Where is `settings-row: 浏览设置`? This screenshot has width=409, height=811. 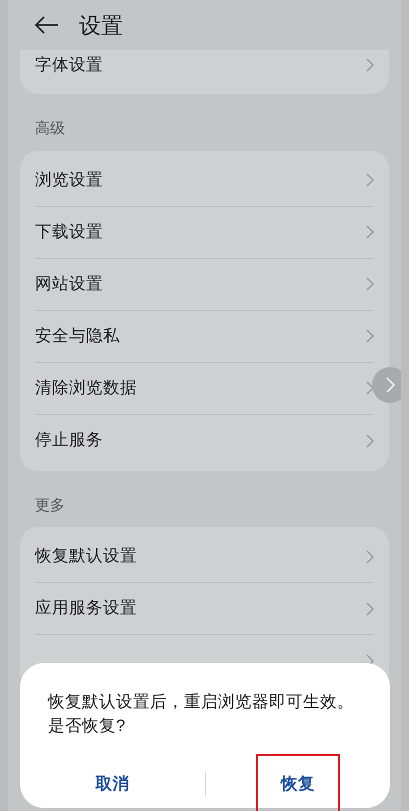 settings-row: 浏览设置 is located at coordinates (204, 180).